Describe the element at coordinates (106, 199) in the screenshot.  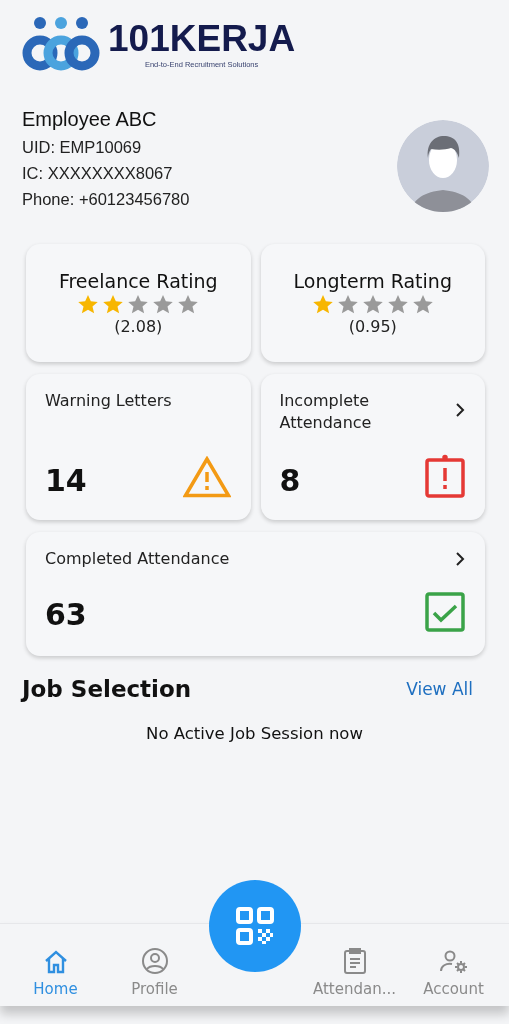
I see `employee-detail: Phone: +60123456780` at that location.